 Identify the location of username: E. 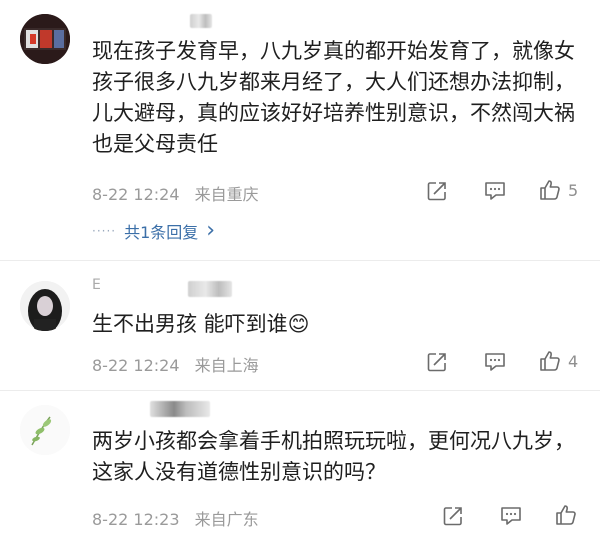
(97, 285).